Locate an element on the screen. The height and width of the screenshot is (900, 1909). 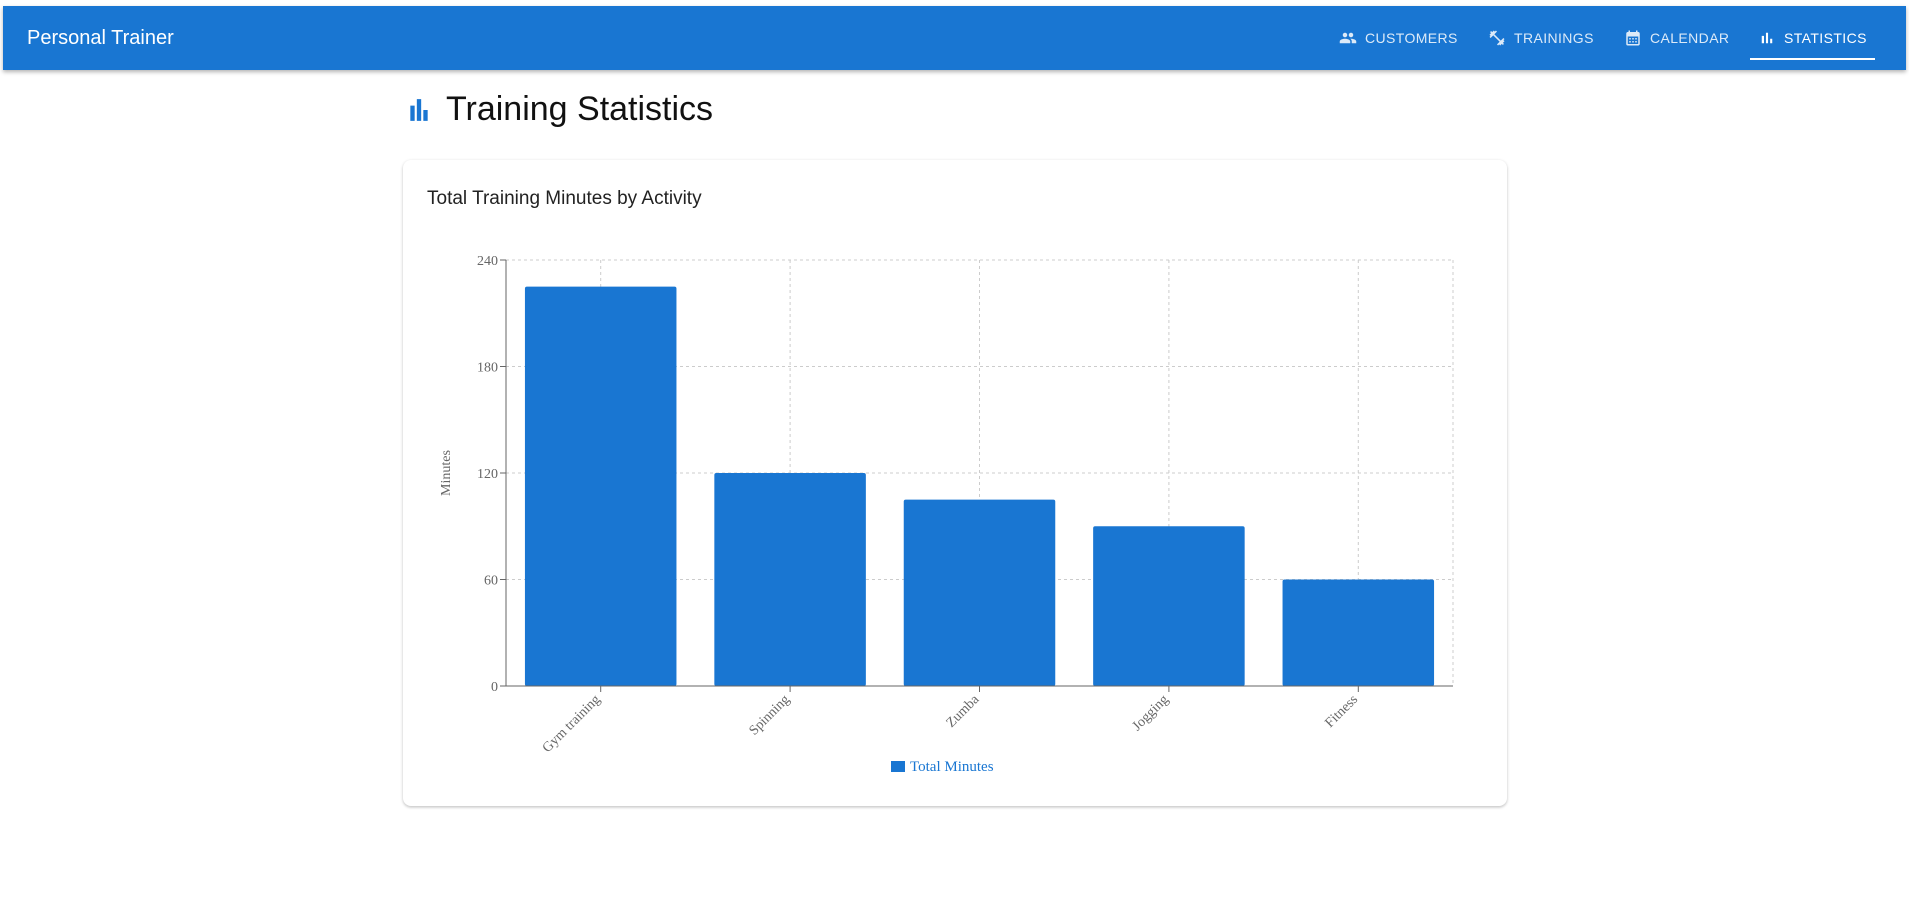
people-icon is located at coordinates (1348, 38).